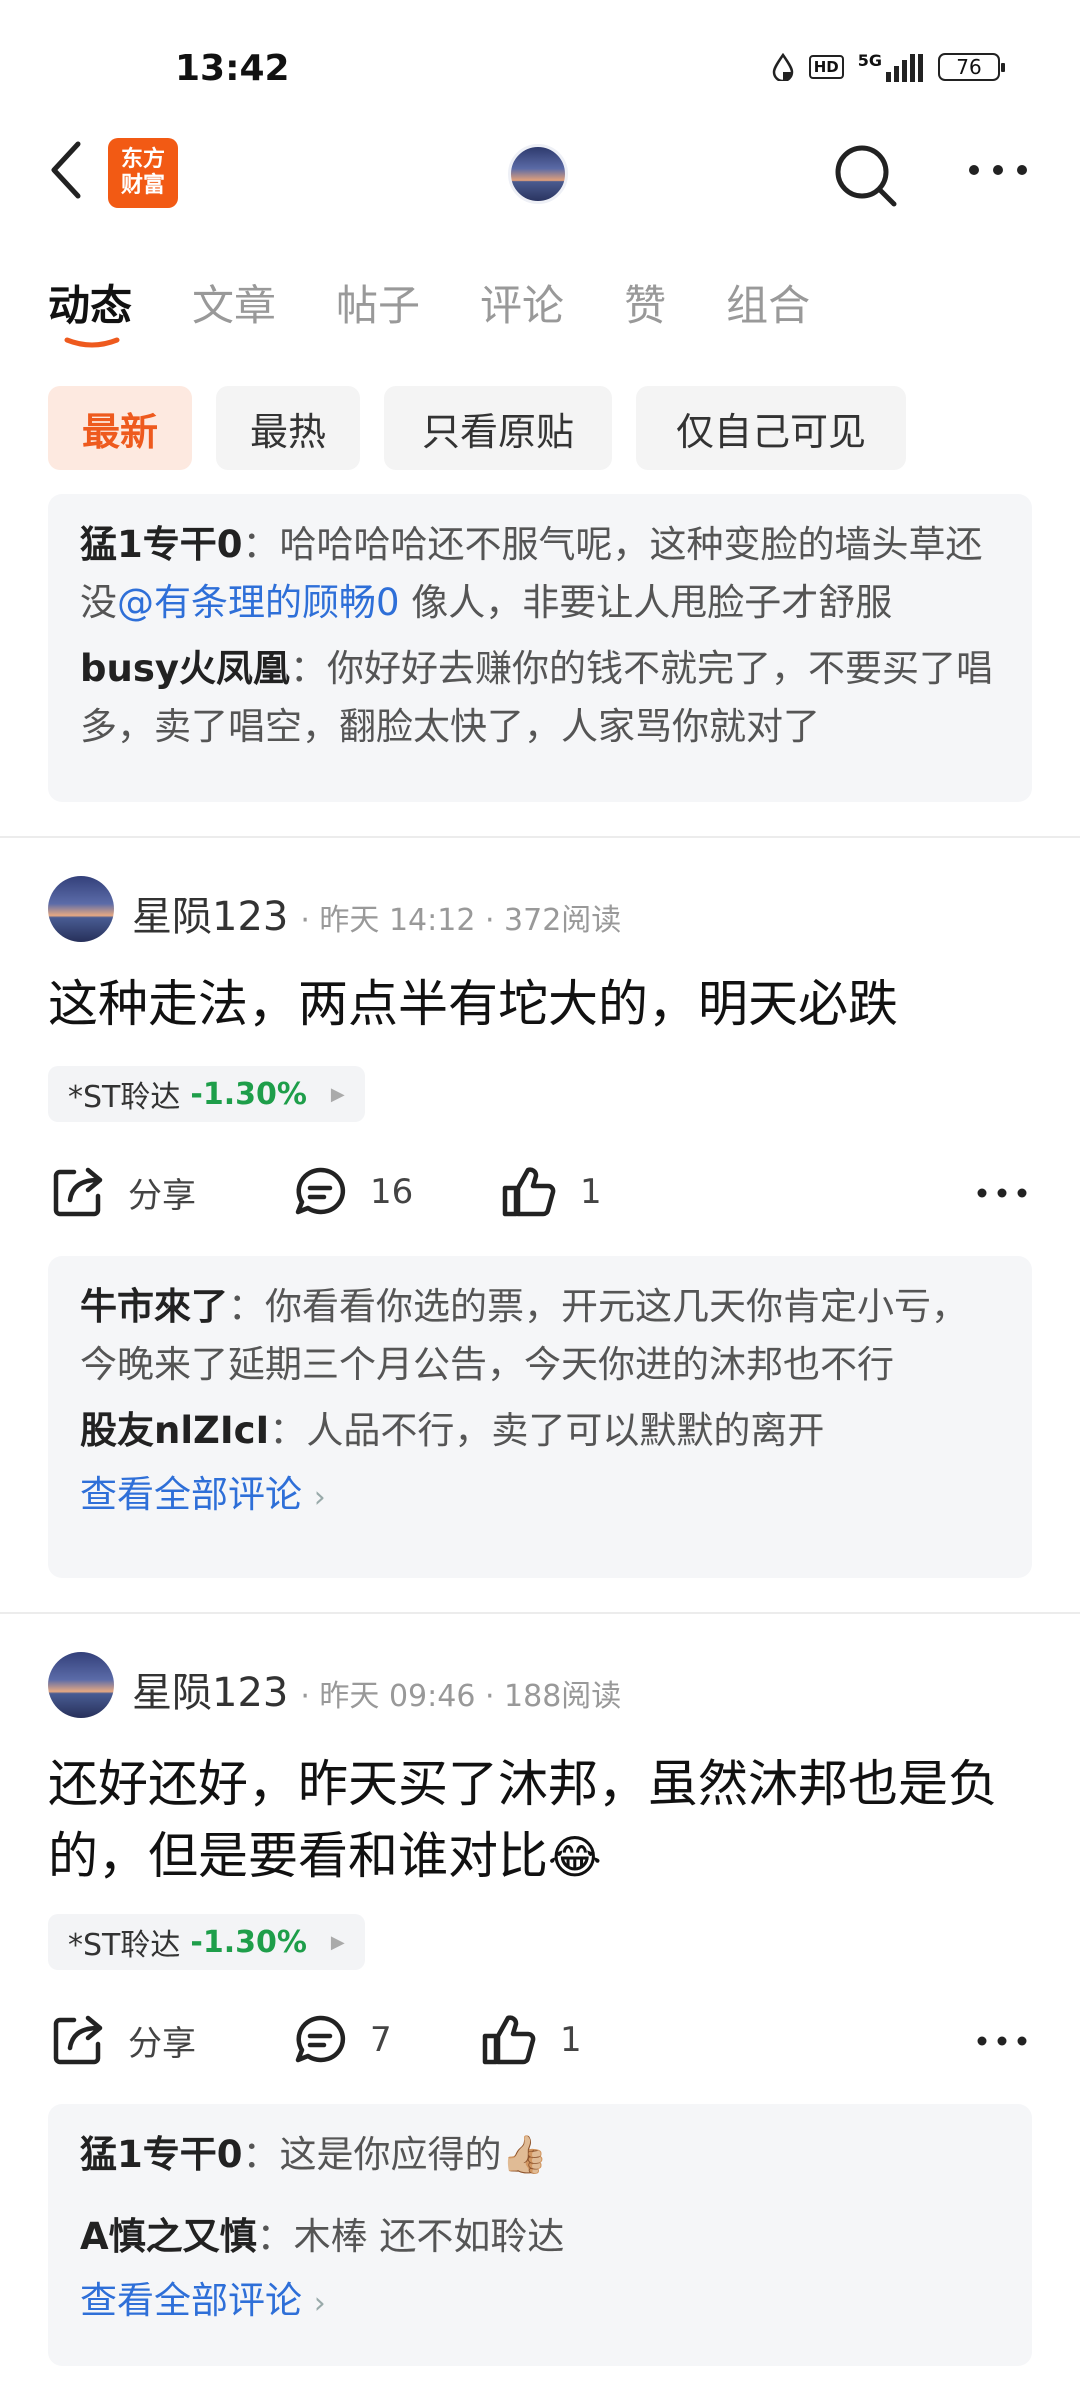 The height and width of the screenshot is (2400, 1080). Describe the element at coordinates (826, 67) in the screenshot. I see `hd-badge: HD` at that location.